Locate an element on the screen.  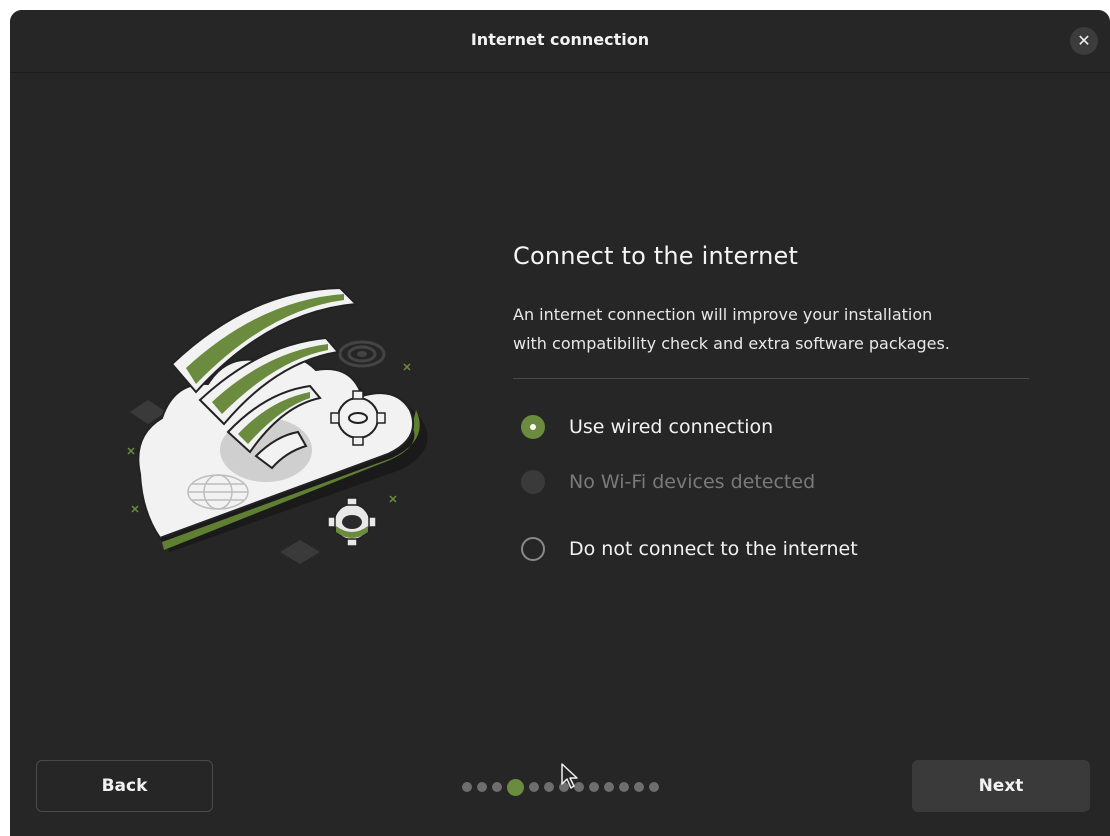
radio-wifi-disabled is located at coordinates (533, 482).